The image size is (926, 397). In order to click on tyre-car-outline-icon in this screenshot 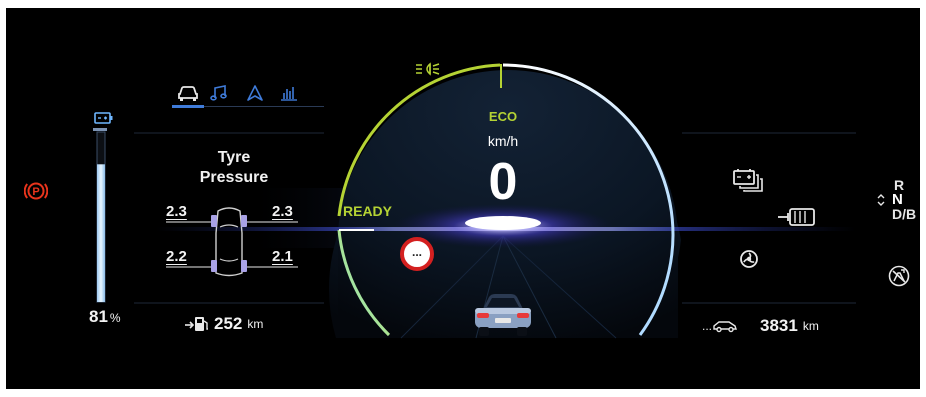, I will do `click(232, 242)`.